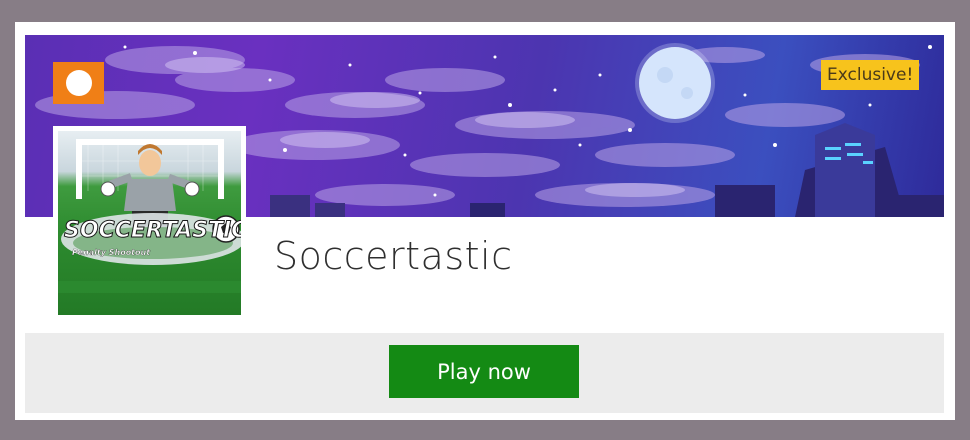 This screenshot has width=970, height=440. I want to click on thumbnail-logo-text: SOCCERTASTIC, so click(152, 230).